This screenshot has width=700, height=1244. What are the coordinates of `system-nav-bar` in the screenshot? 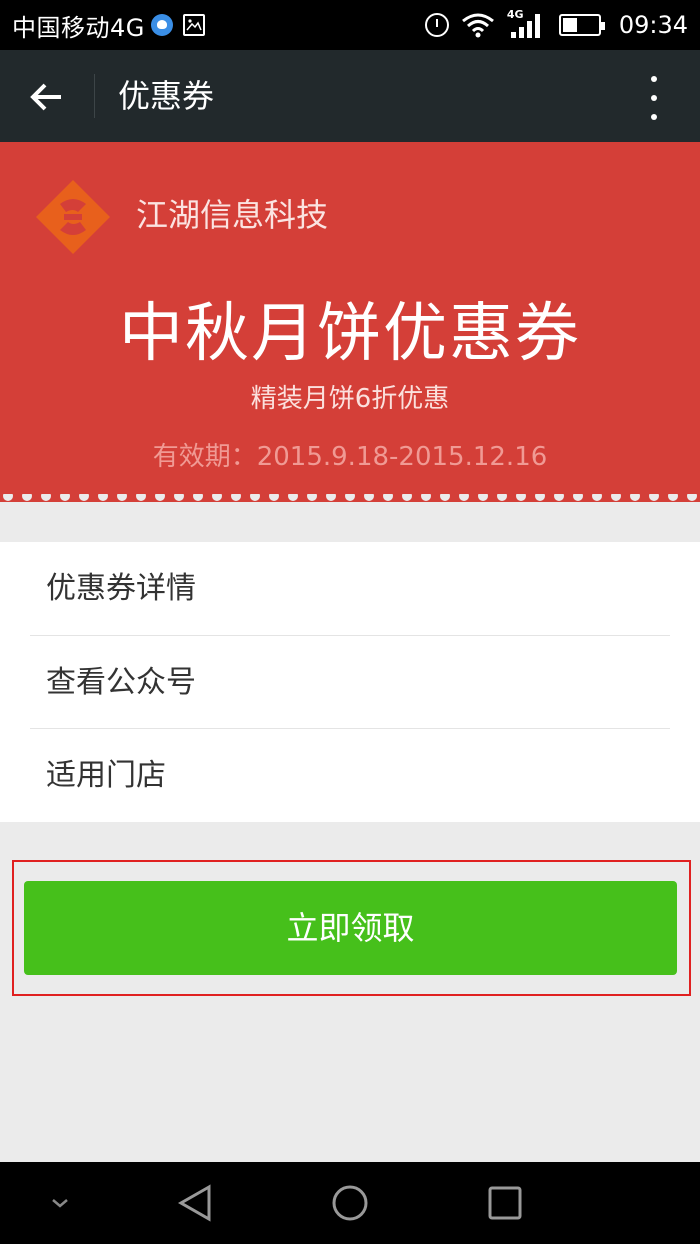 It's located at (350, 1203).